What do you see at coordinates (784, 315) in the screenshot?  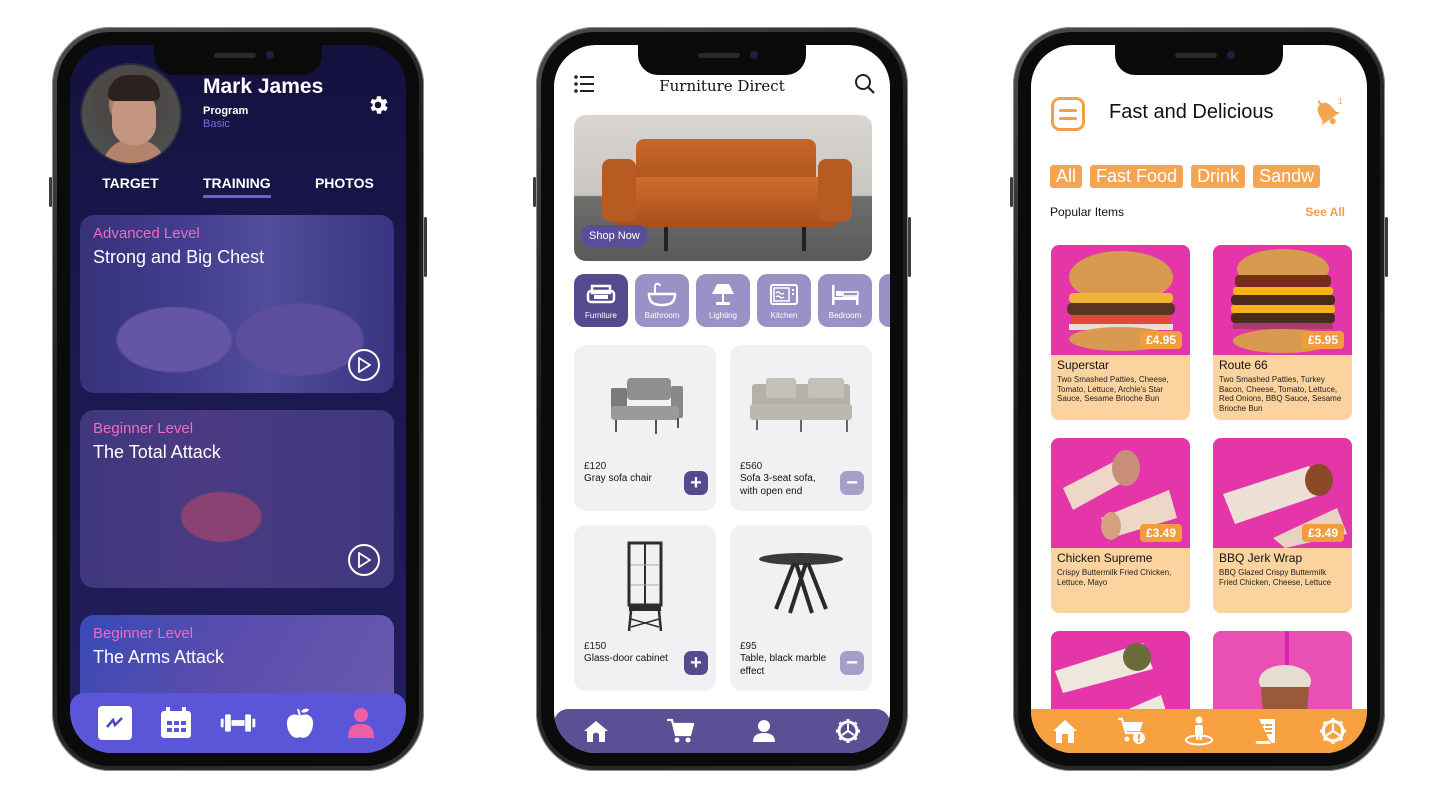 I see `category-label: Kitchen` at bounding box center [784, 315].